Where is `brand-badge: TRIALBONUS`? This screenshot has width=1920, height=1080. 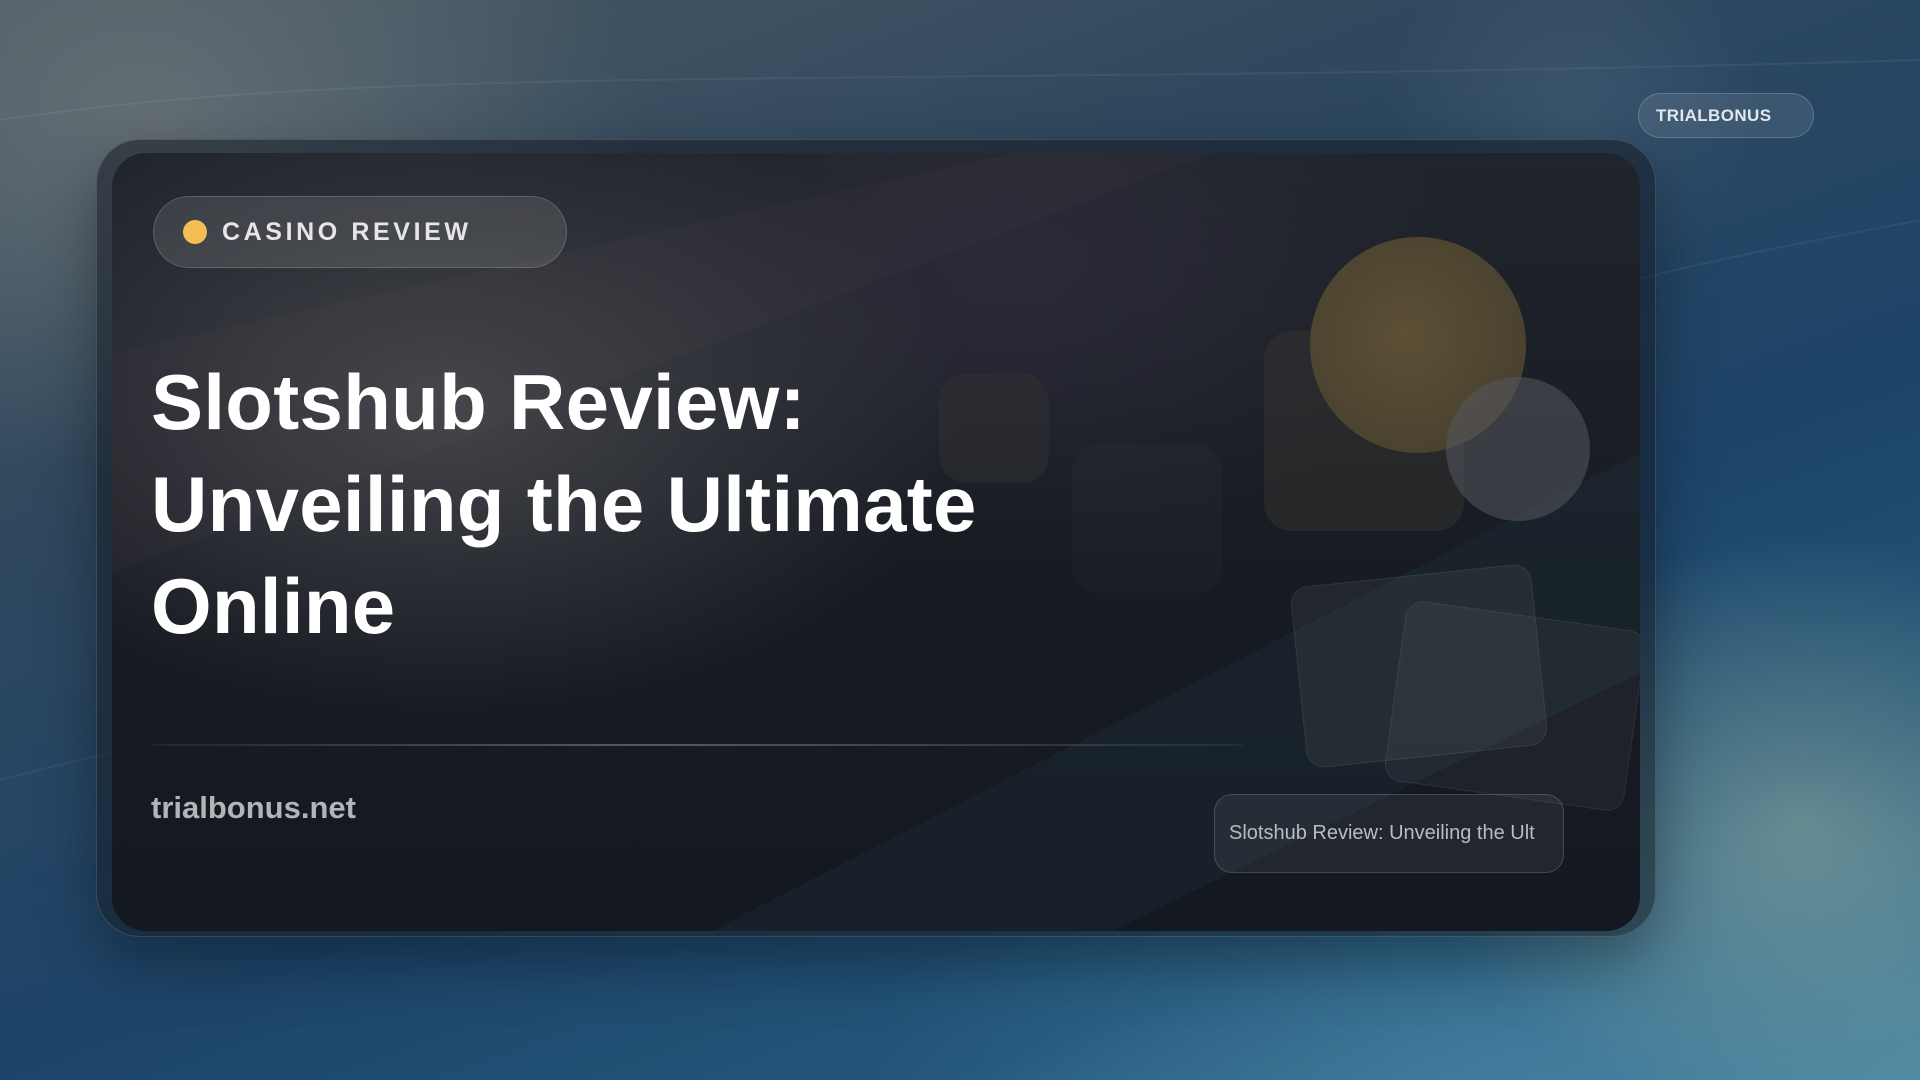
brand-badge: TRIALBONUS is located at coordinates (1726, 115).